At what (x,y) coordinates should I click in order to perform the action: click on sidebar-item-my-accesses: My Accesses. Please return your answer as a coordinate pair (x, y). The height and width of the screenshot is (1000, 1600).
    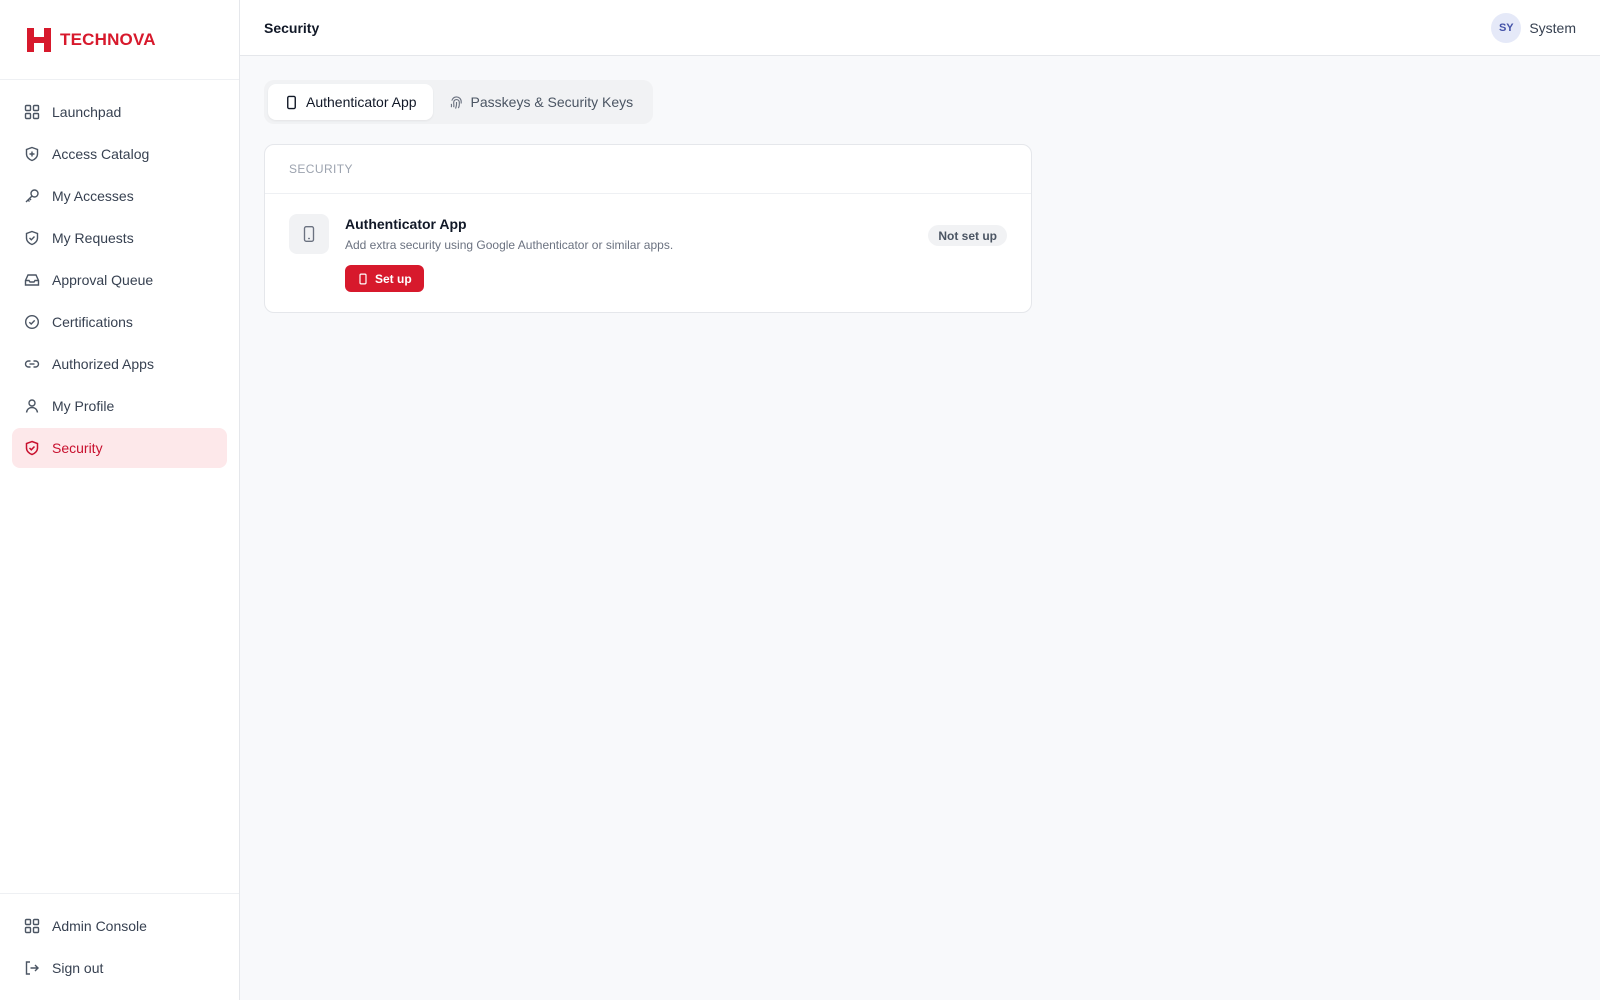
    Looking at the image, I should click on (119, 196).